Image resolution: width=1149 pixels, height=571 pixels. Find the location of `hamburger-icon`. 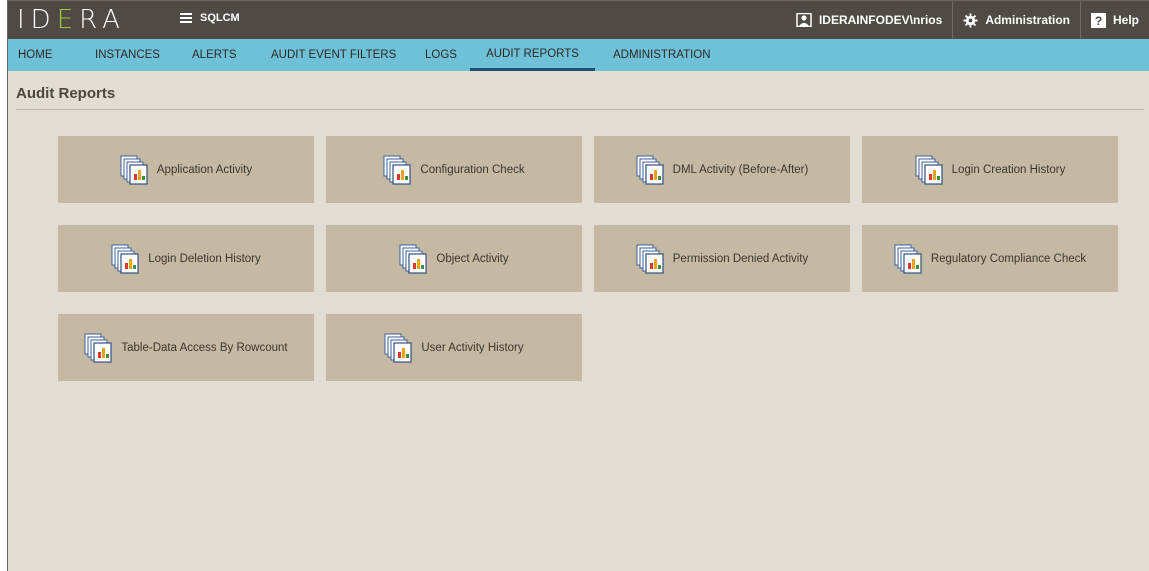

hamburger-icon is located at coordinates (186, 18).